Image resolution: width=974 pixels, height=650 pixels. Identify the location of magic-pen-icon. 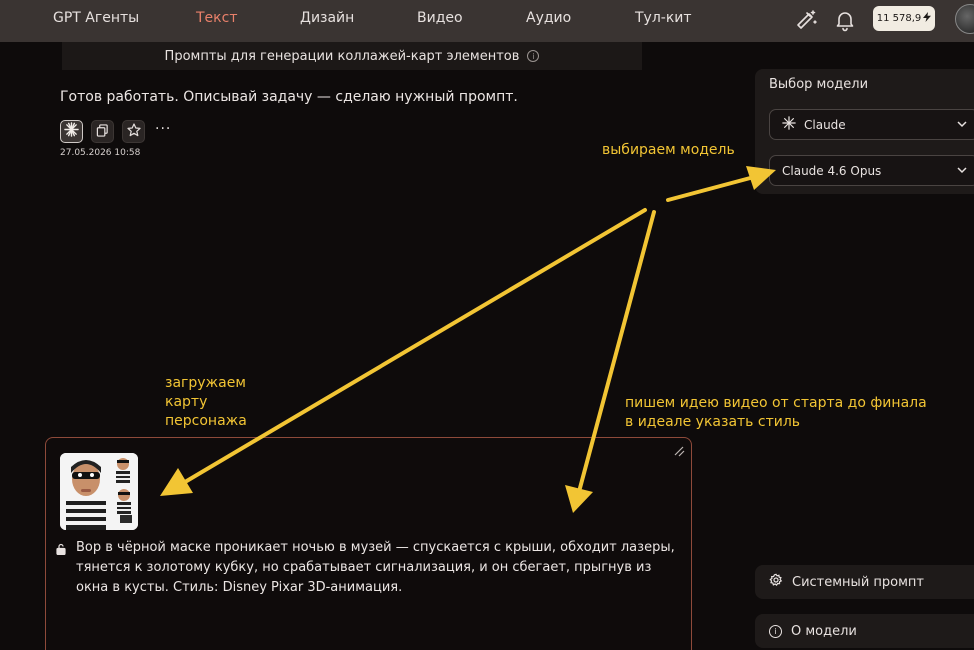
(806, 20).